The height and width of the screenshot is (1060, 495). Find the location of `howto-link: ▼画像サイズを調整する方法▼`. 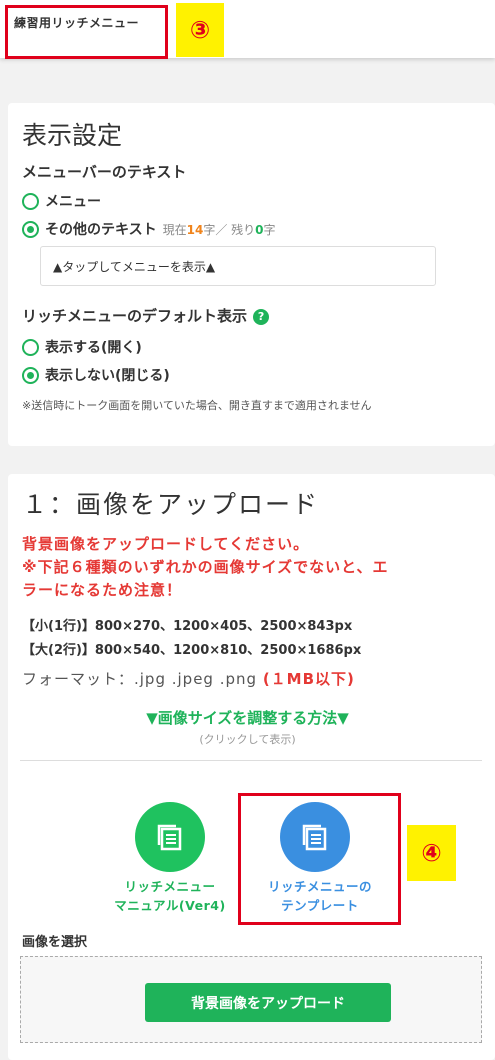

howto-link: ▼画像サイズを調整する方法▼ is located at coordinates (247, 717).